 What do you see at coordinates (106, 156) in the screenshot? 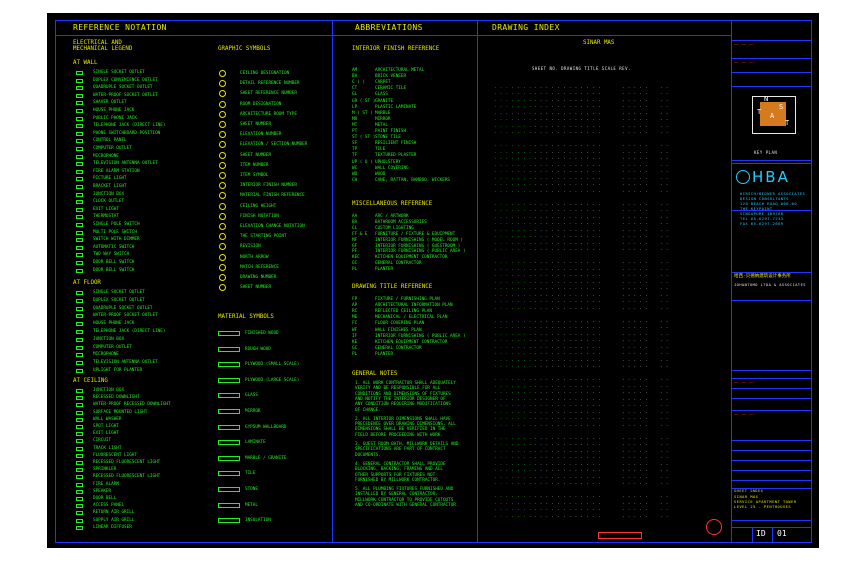
I see `wall-legend-item: MICROPHONE` at bounding box center [106, 156].